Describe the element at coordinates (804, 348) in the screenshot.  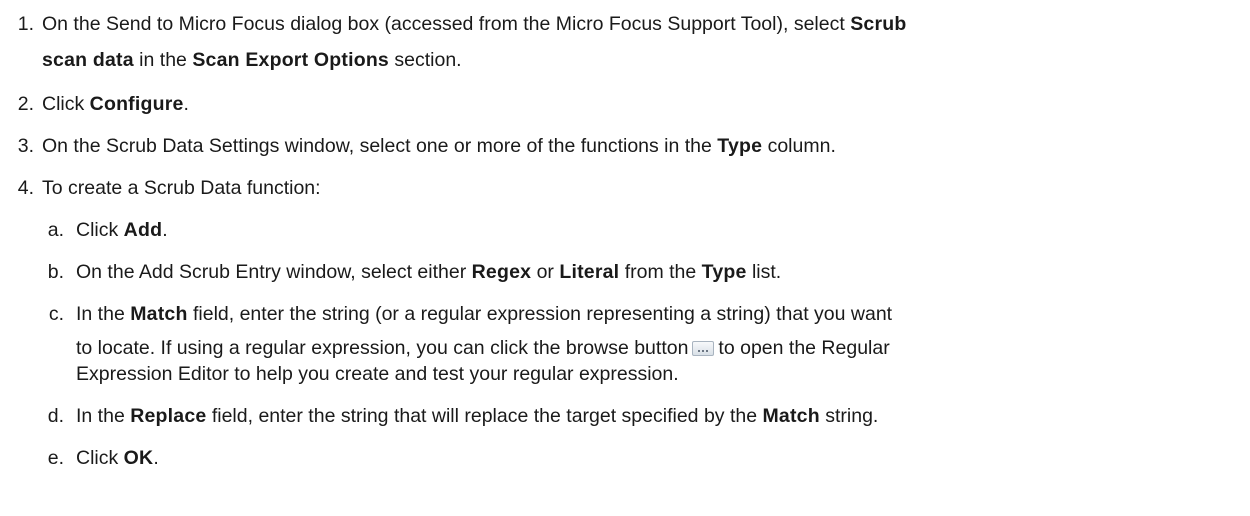
I see `step-text: to open the Regular` at that location.